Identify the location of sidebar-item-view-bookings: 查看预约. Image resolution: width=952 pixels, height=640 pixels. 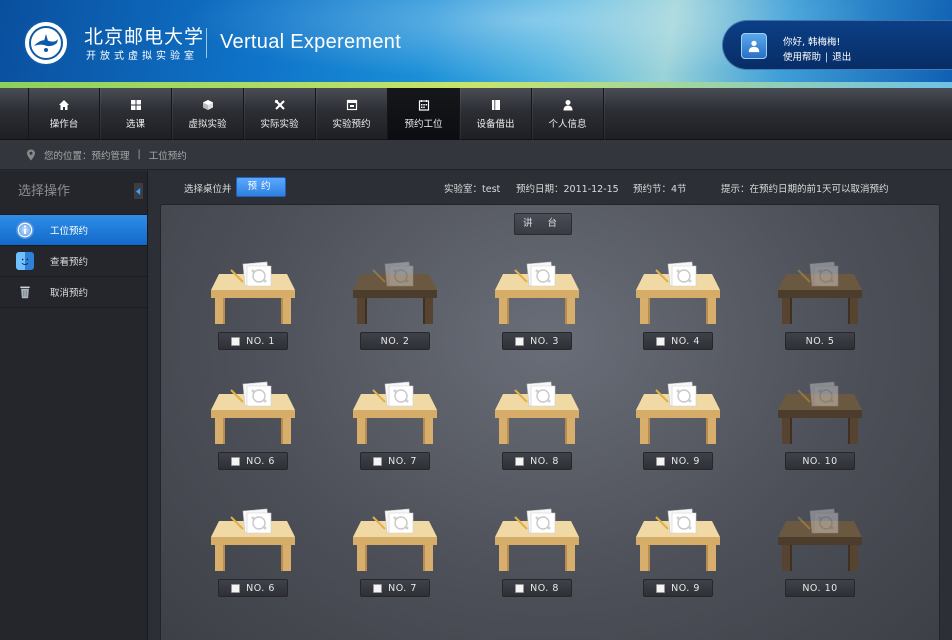
(73, 261).